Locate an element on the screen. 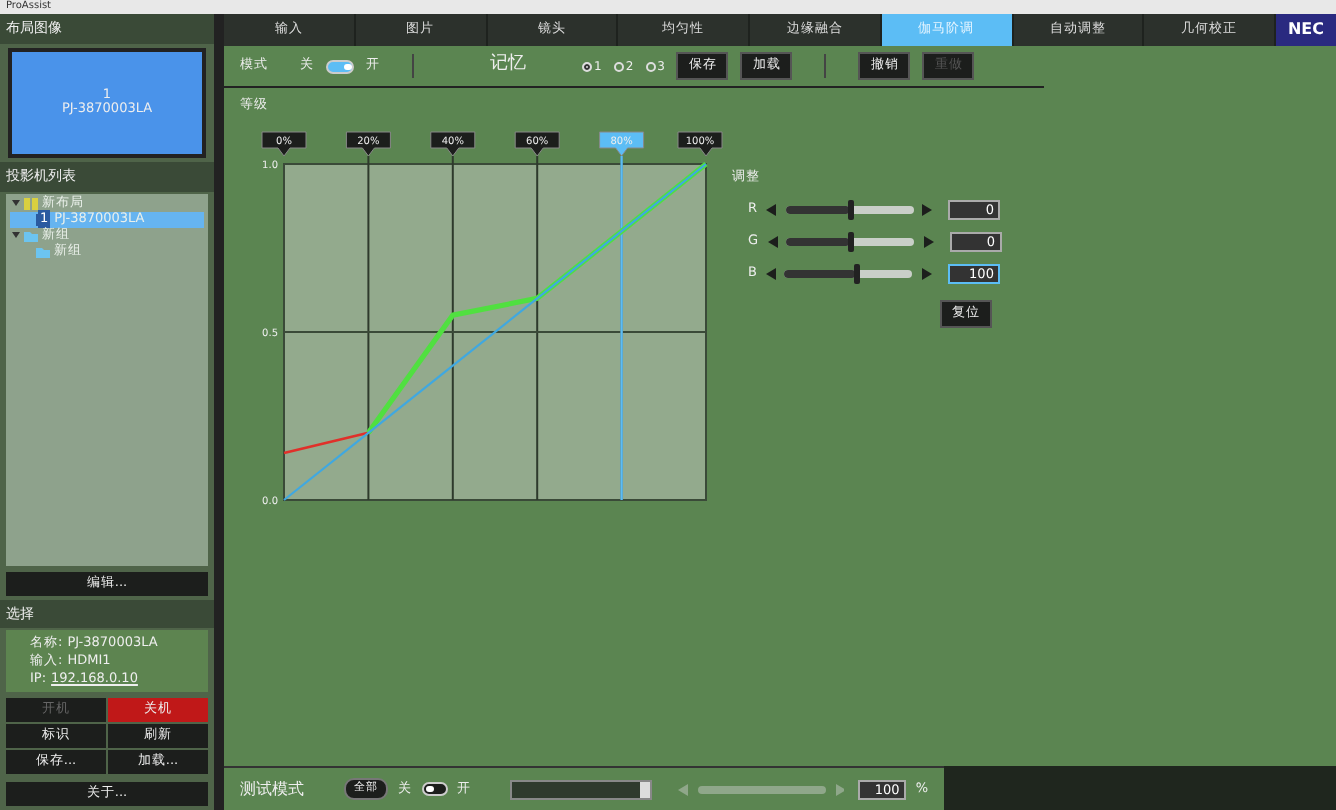 This screenshot has height=810, width=1336. bar-title: 测试模式 is located at coordinates (272, 789).